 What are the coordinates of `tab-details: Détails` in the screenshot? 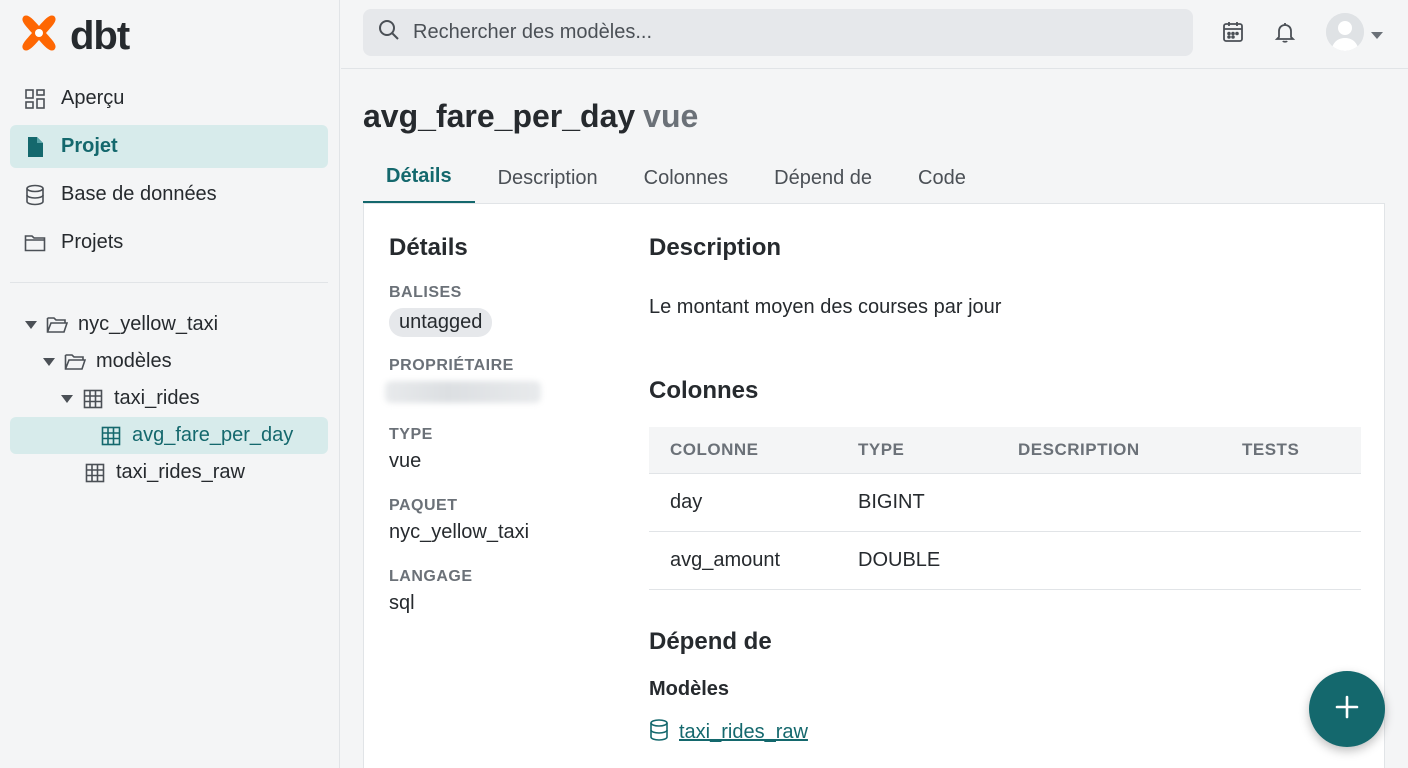 It's located at (419, 178).